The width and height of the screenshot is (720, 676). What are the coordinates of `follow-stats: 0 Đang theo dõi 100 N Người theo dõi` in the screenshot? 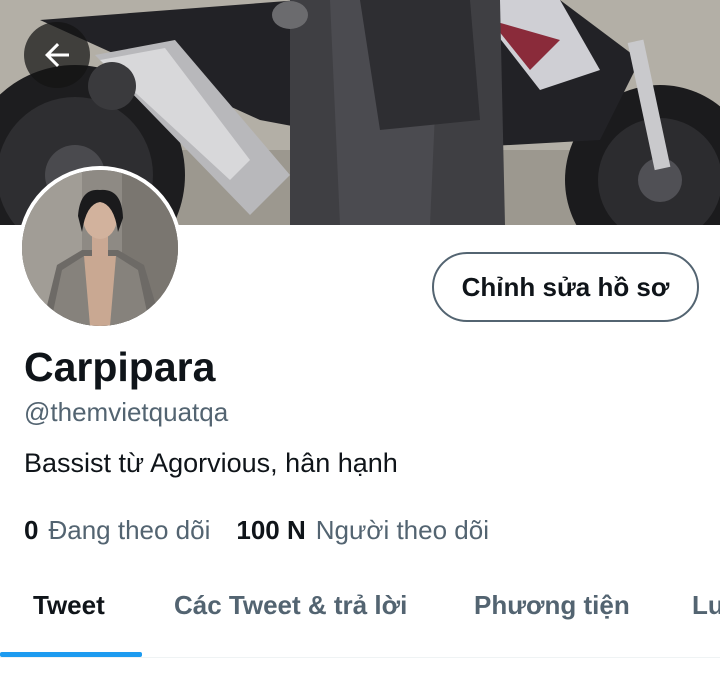 It's located at (256, 530).